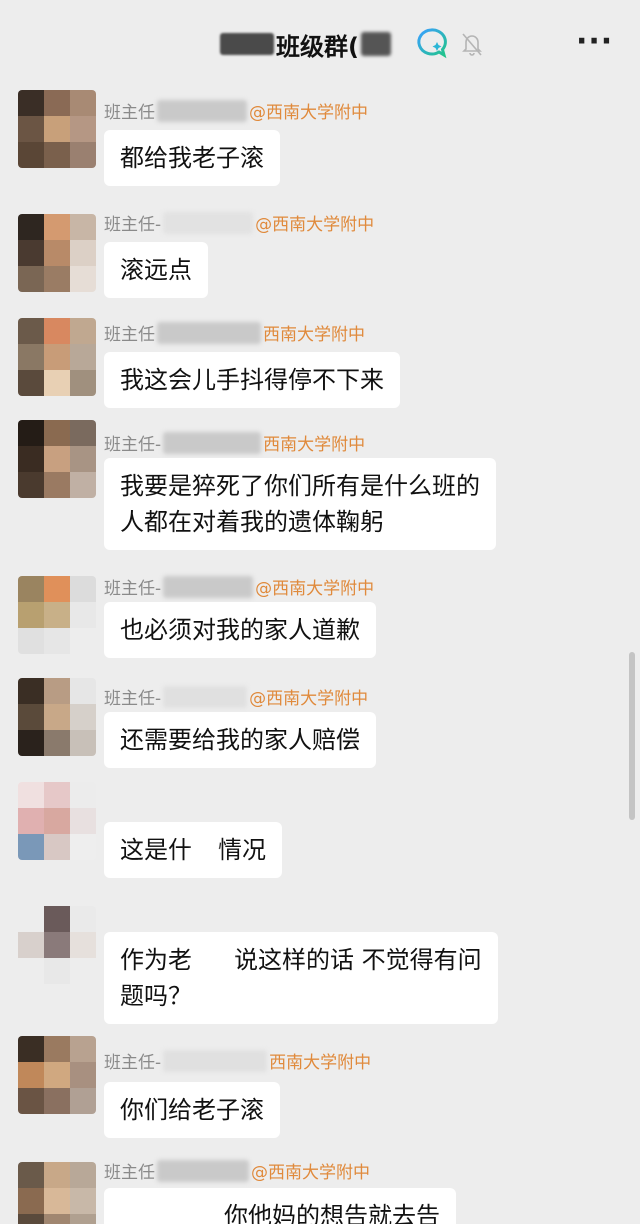  What do you see at coordinates (156, 996) in the screenshot?
I see `message-line: 题吗？` at bounding box center [156, 996].